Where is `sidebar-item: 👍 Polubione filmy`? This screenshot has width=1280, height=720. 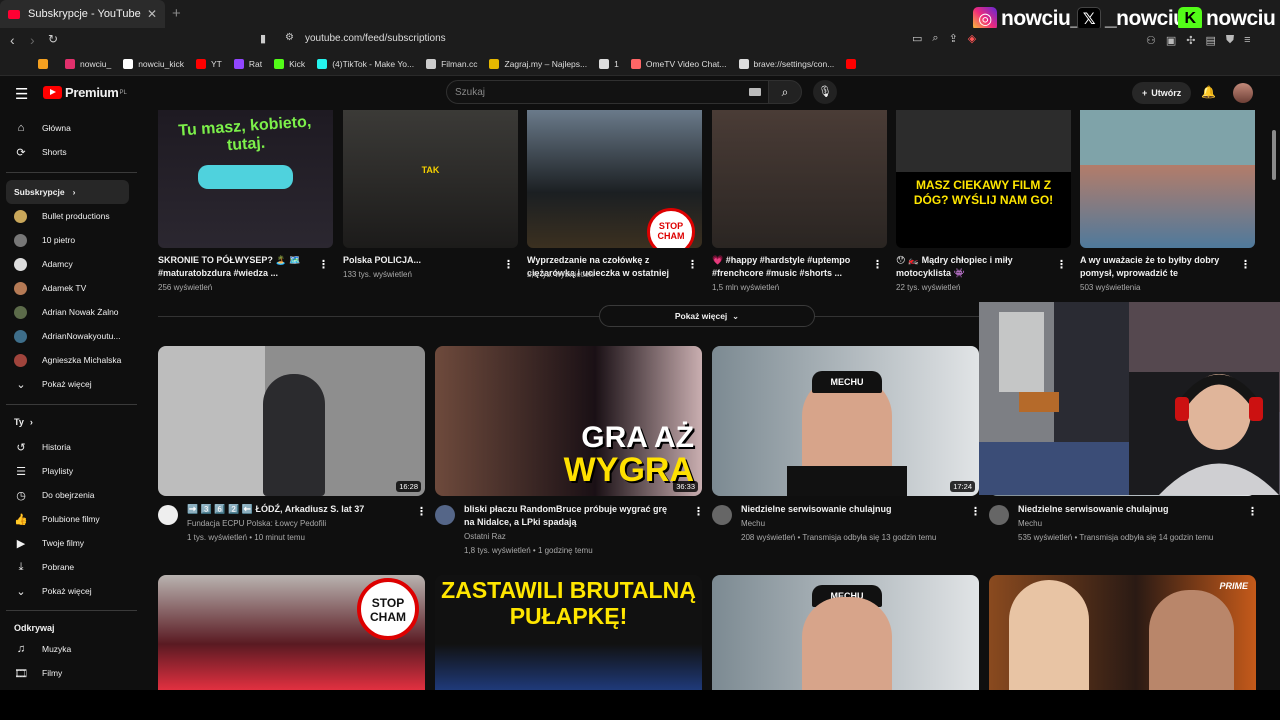 sidebar-item: 👍 Polubione filmy is located at coordinates (67, 519).